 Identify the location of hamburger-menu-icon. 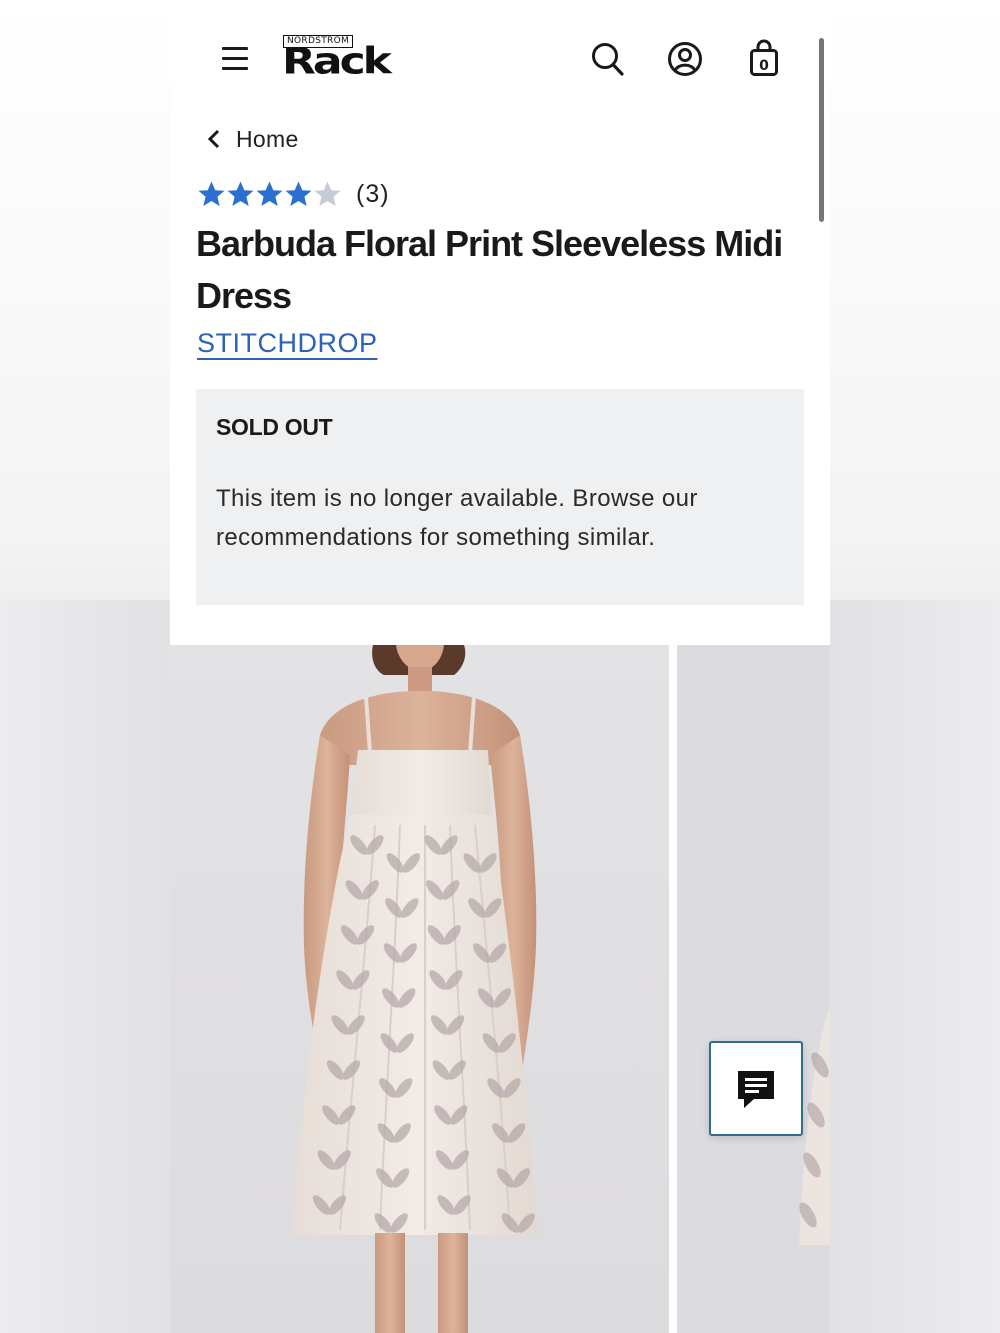
(235, 58).